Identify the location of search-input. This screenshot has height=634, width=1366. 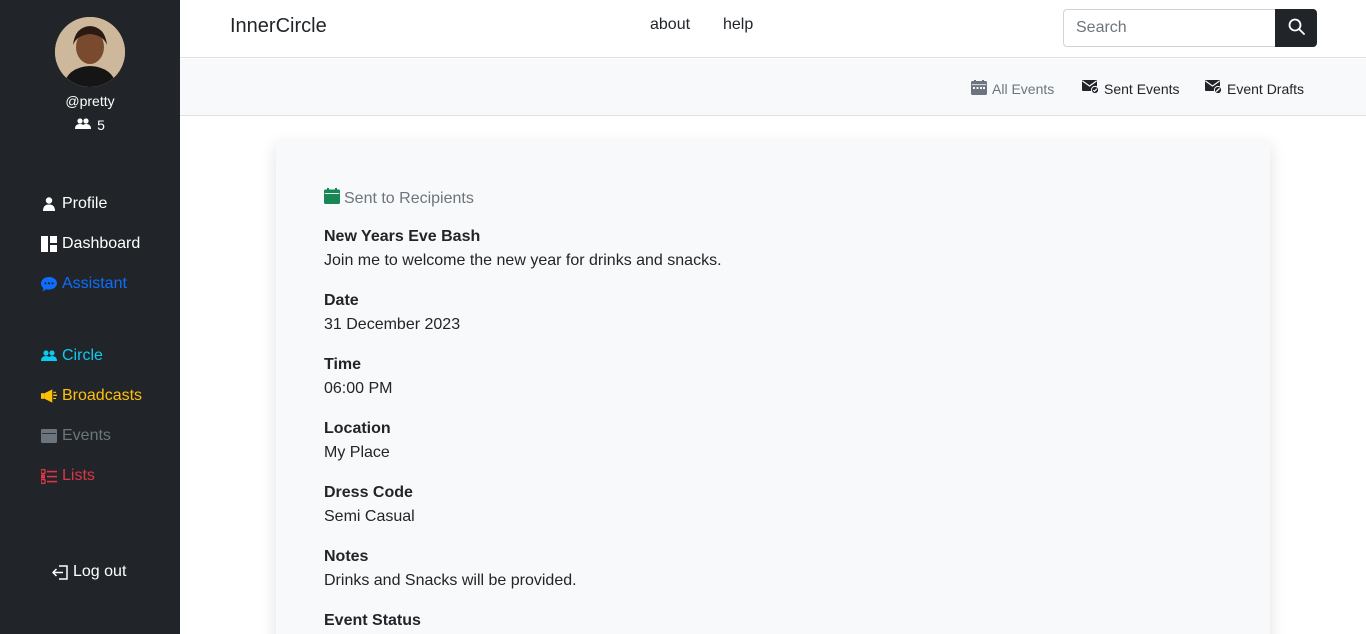
(1169, 28).